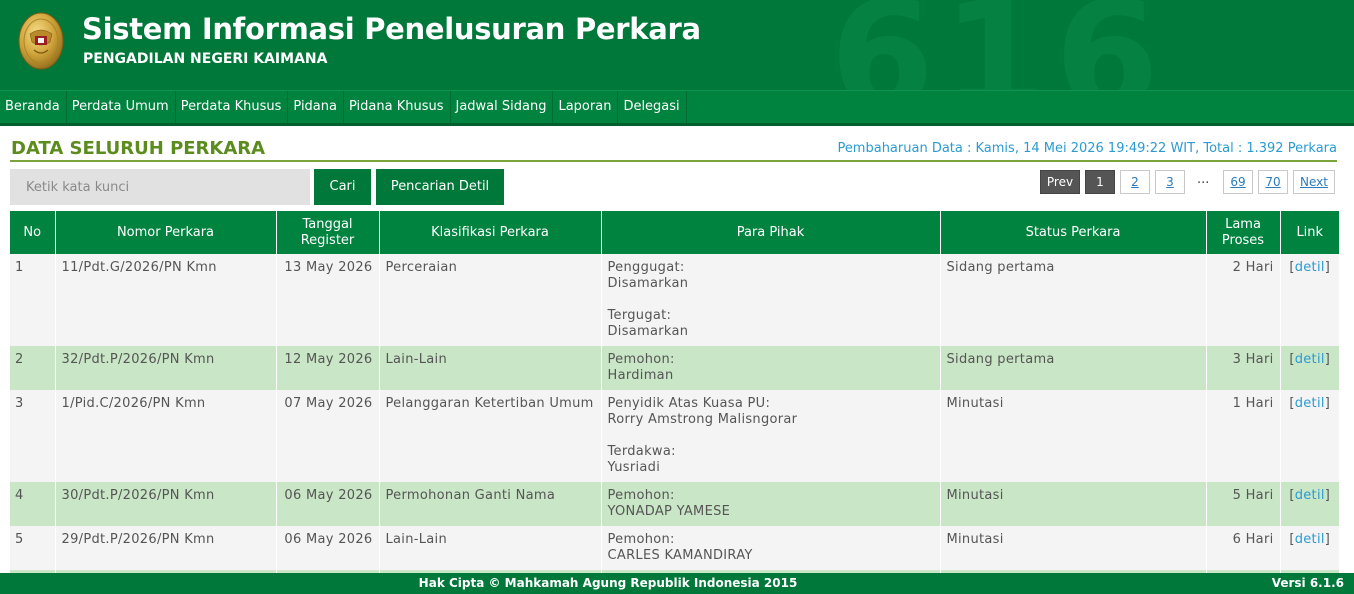 The image size is (1354, 594). Describe the element at coordinates (771, 548) in the screenshot. I see `cell-para-pihak: Pemohon: CARLES KAMANDIRAY` at that location.